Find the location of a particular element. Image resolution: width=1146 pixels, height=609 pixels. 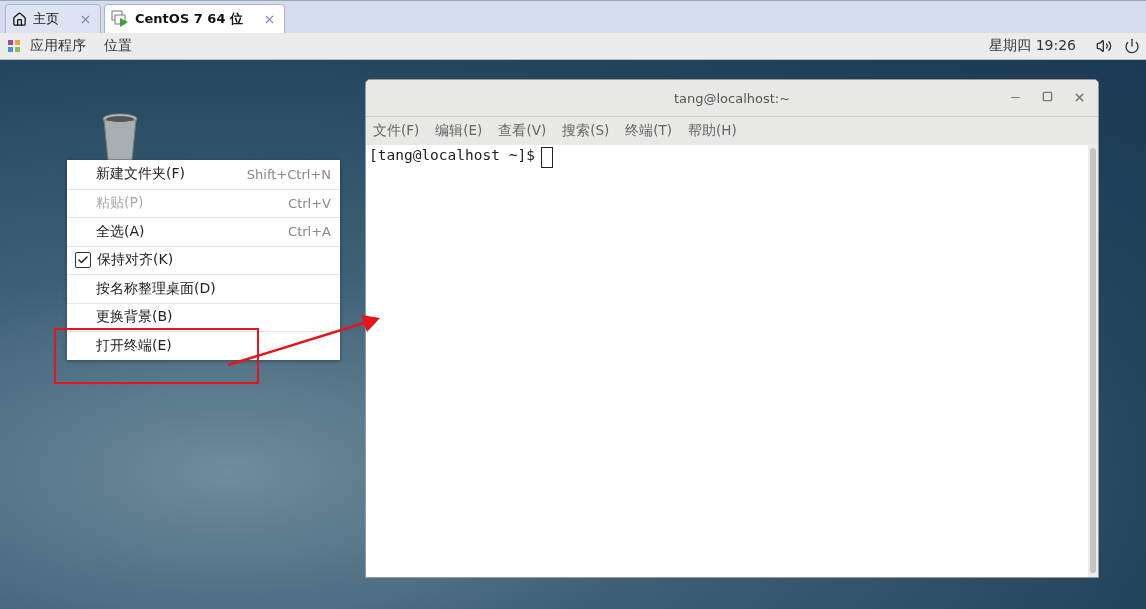

menu-item: 新建文件夹(F) Shift+Ctrl+N is located at coordinates (203, 174).